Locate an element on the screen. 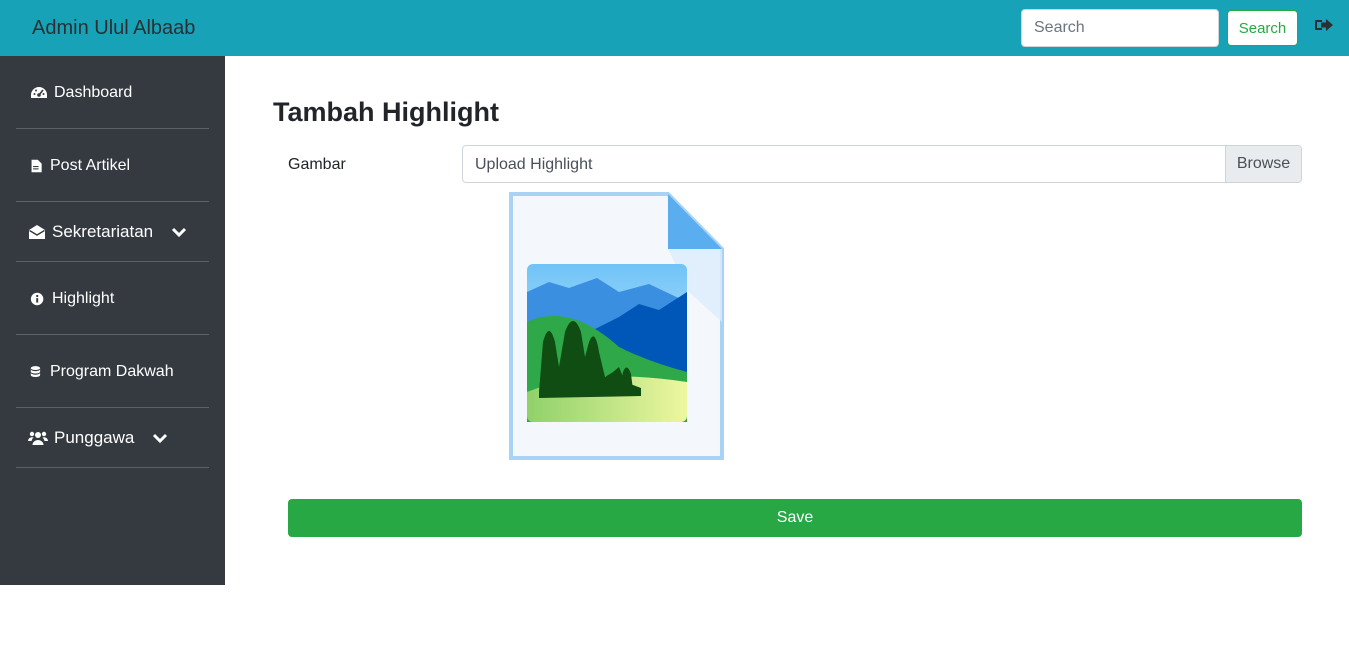  top-navbar: Admin Ulul Albaab Search is located at coordinates (674, 28).